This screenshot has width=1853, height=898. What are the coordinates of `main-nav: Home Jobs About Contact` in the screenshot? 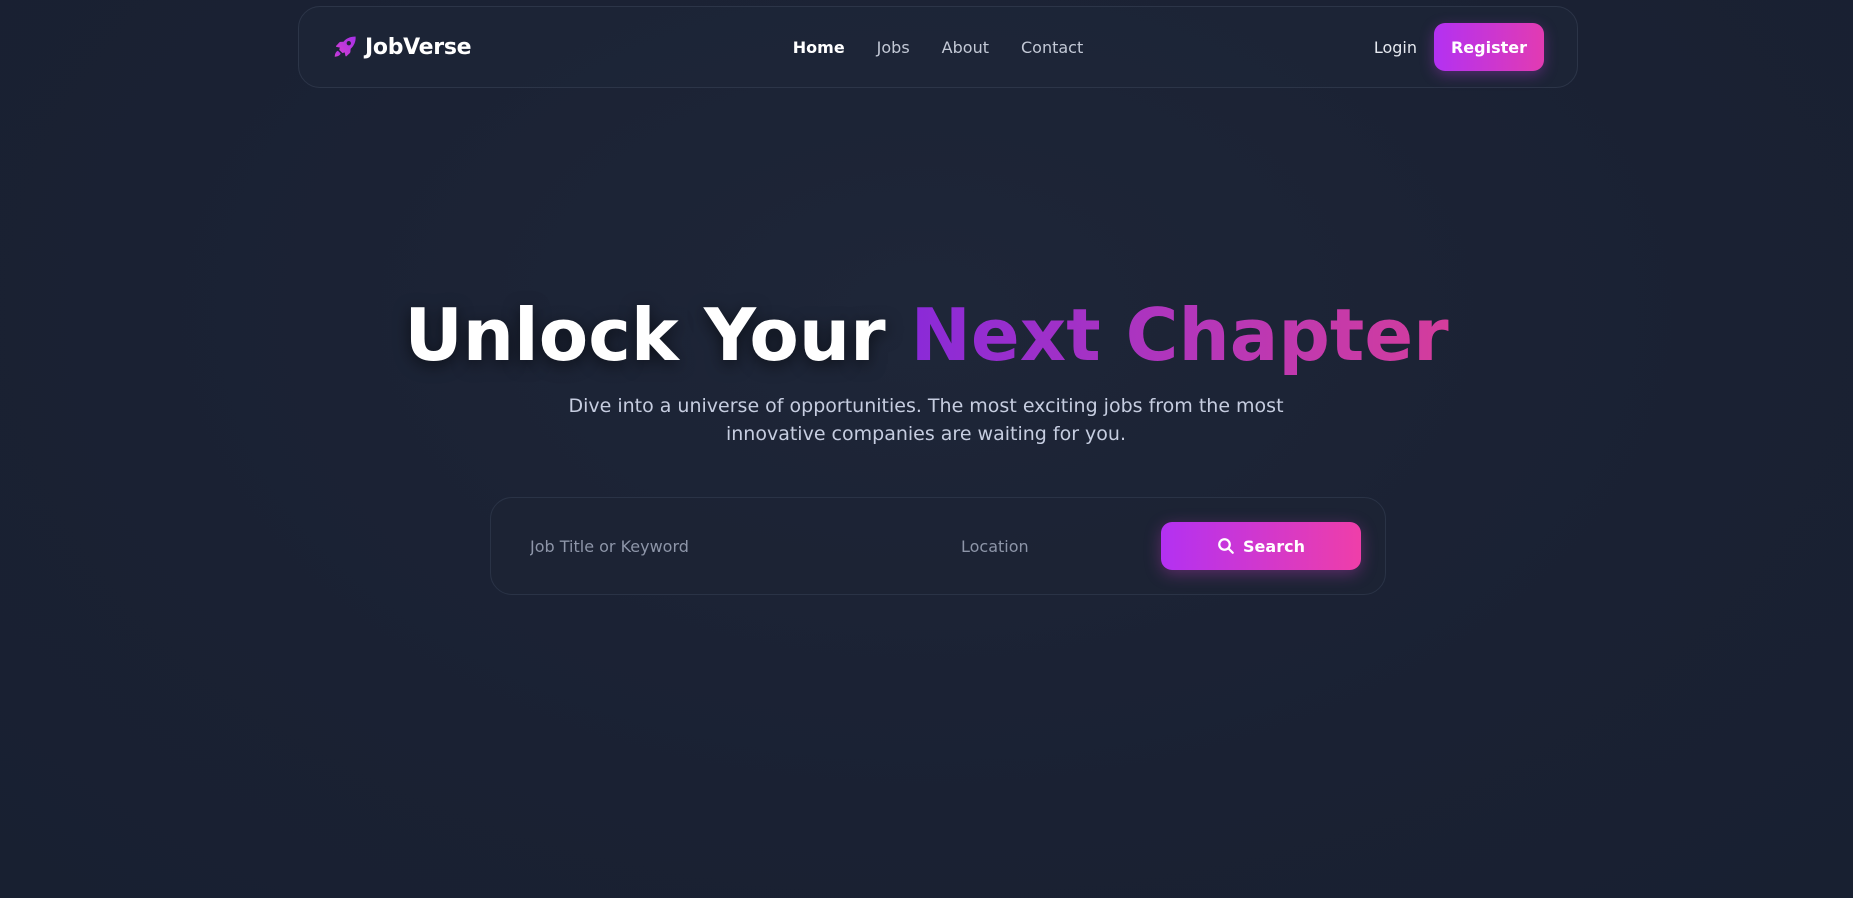 It's located at (938, 47).